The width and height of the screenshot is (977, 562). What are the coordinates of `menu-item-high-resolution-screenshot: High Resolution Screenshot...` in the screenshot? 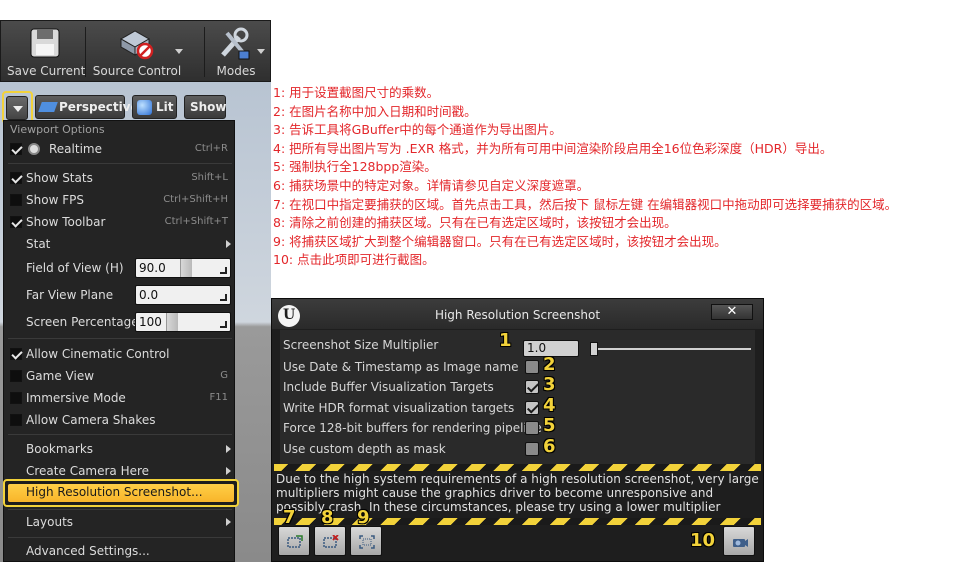 It's located at (121, 493).